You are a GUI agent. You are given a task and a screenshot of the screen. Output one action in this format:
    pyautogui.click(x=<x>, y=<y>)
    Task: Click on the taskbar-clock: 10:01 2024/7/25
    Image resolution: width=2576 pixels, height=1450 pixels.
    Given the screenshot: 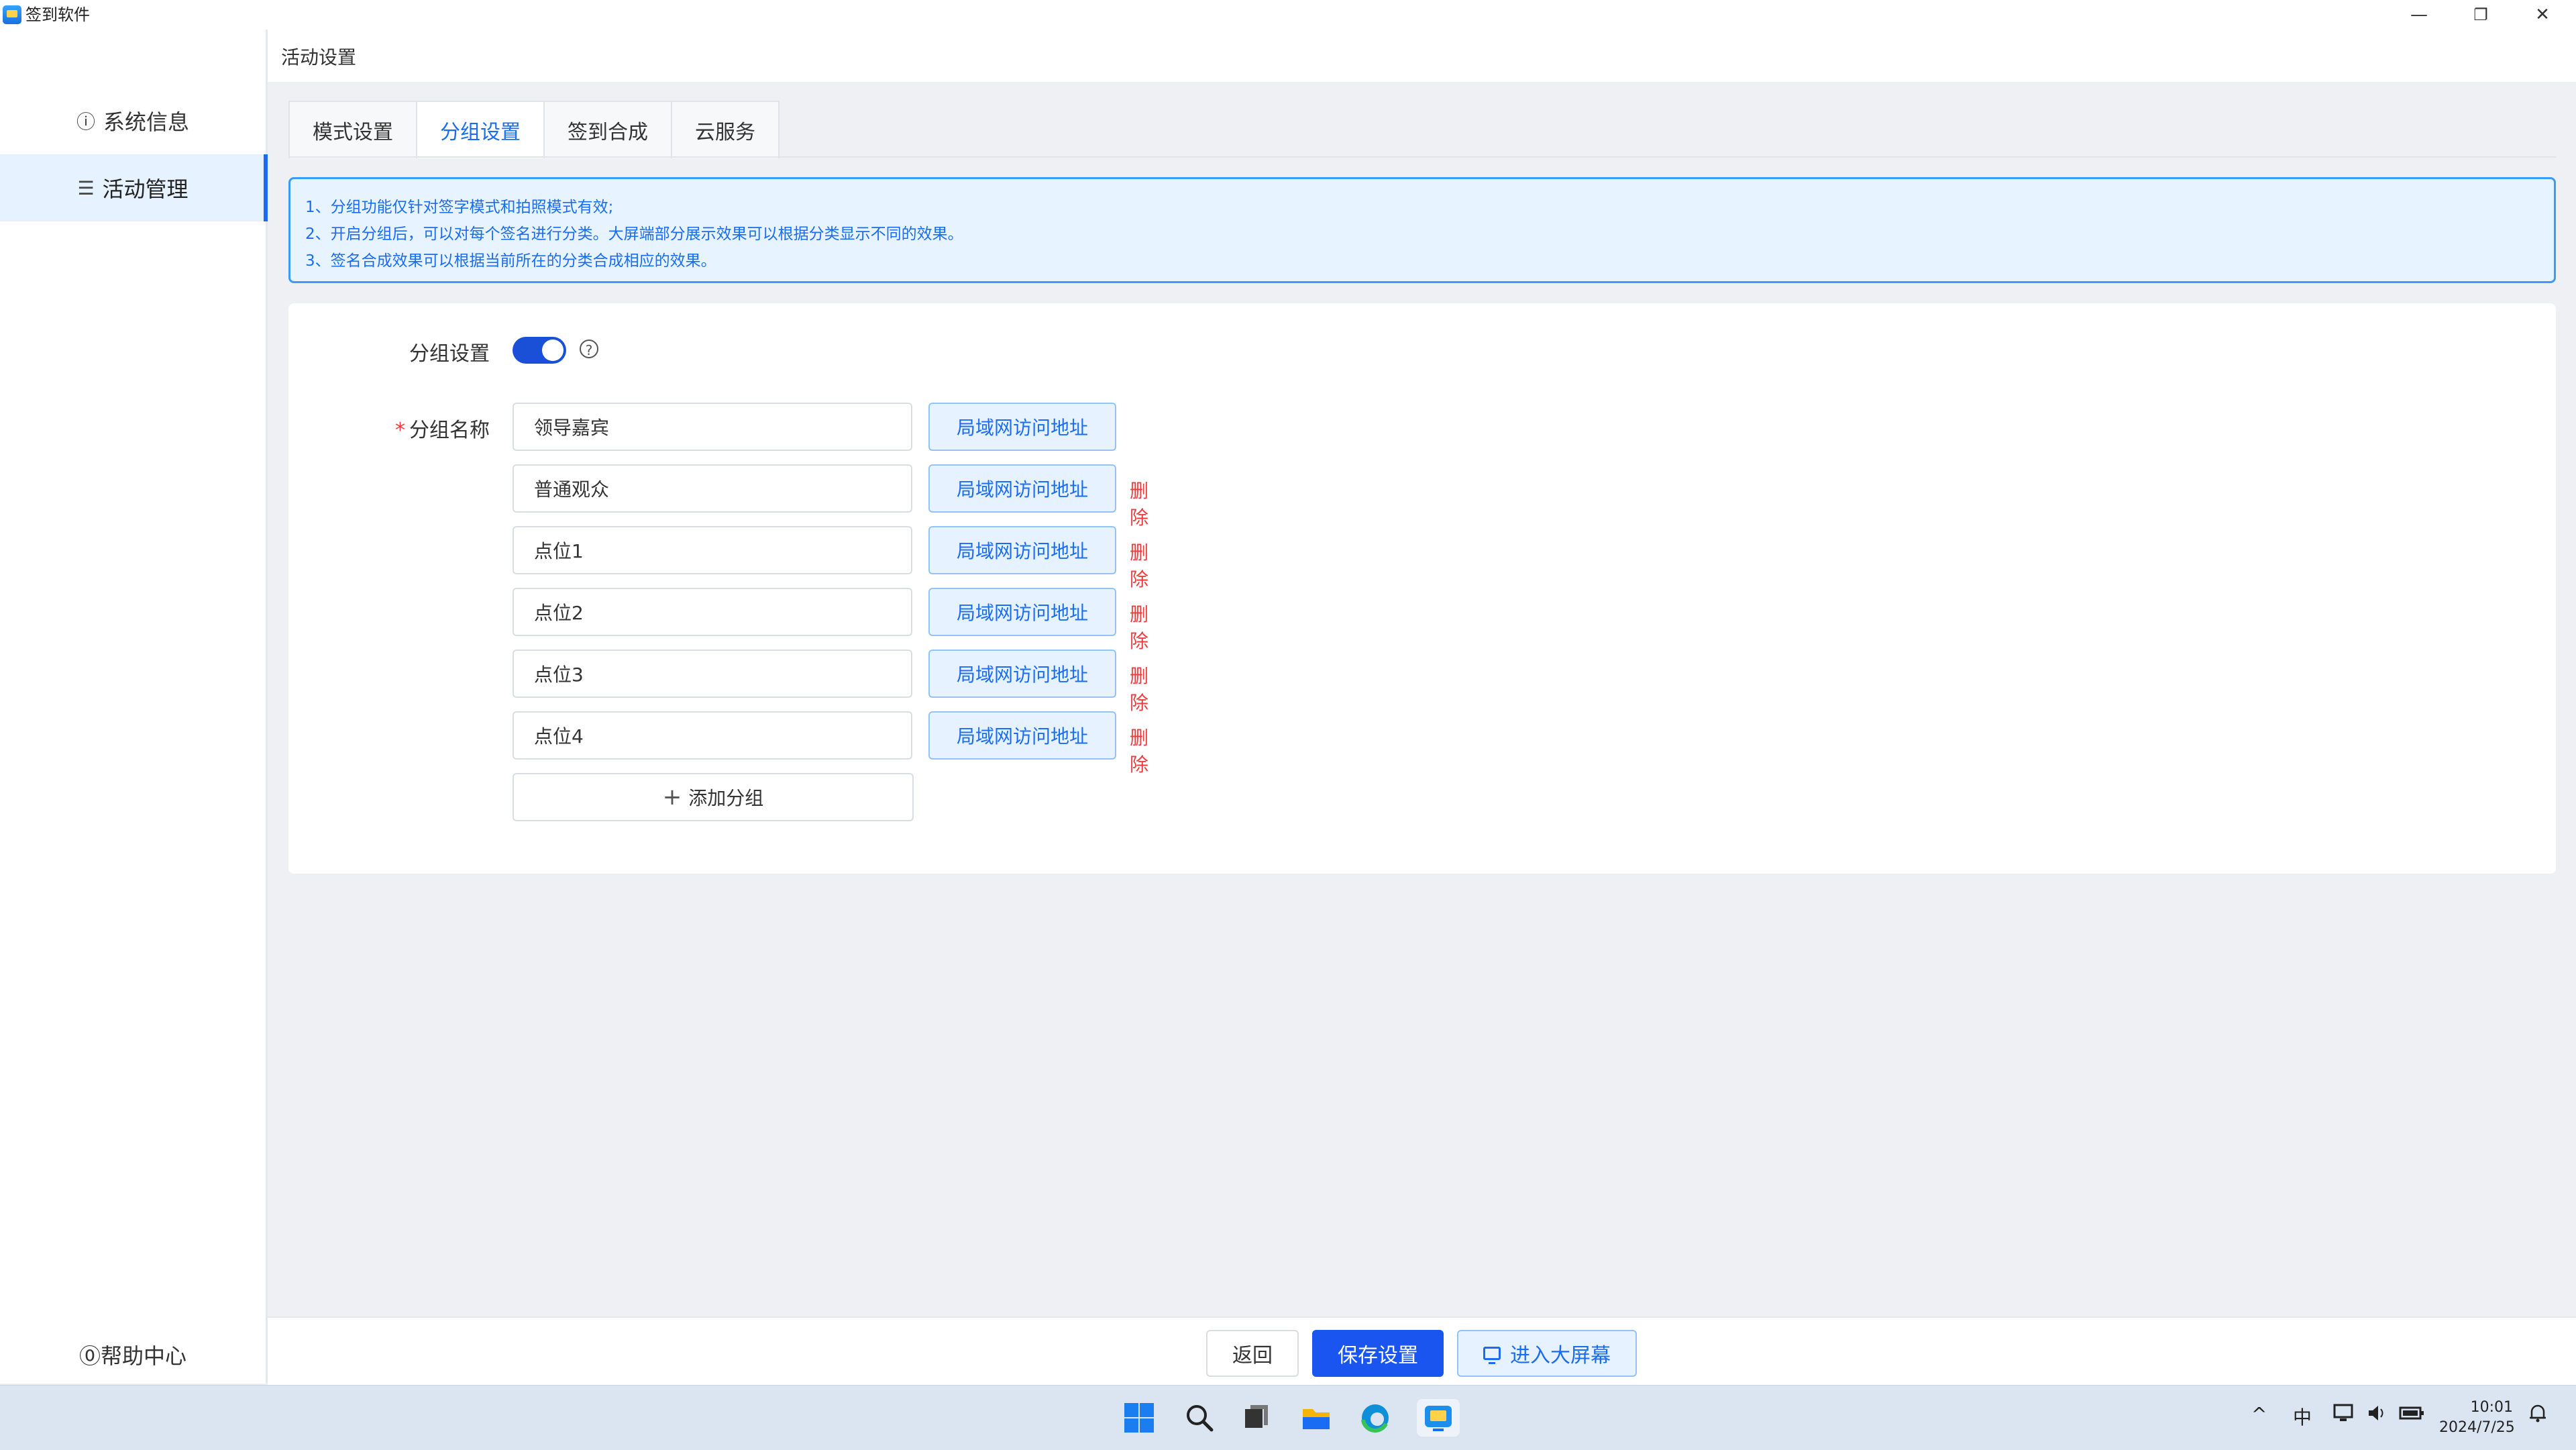 What is the action you would take?
    pyautogui.click(x=2477, y=1418)
    